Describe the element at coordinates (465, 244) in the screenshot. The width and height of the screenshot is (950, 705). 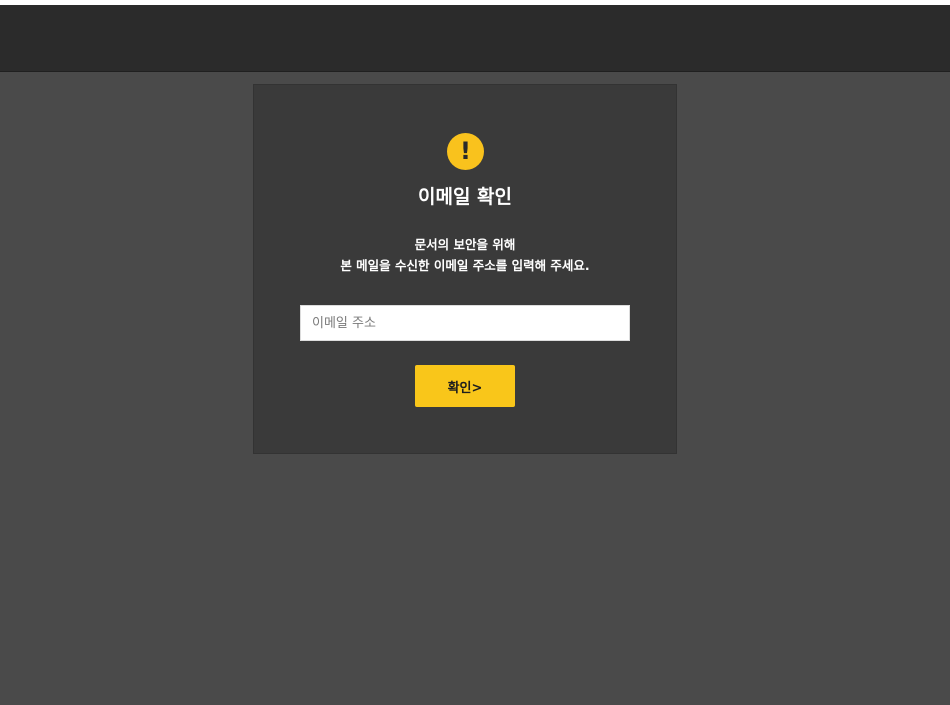
I see `description-line-1: 문서의 보안을 위해` at that location.